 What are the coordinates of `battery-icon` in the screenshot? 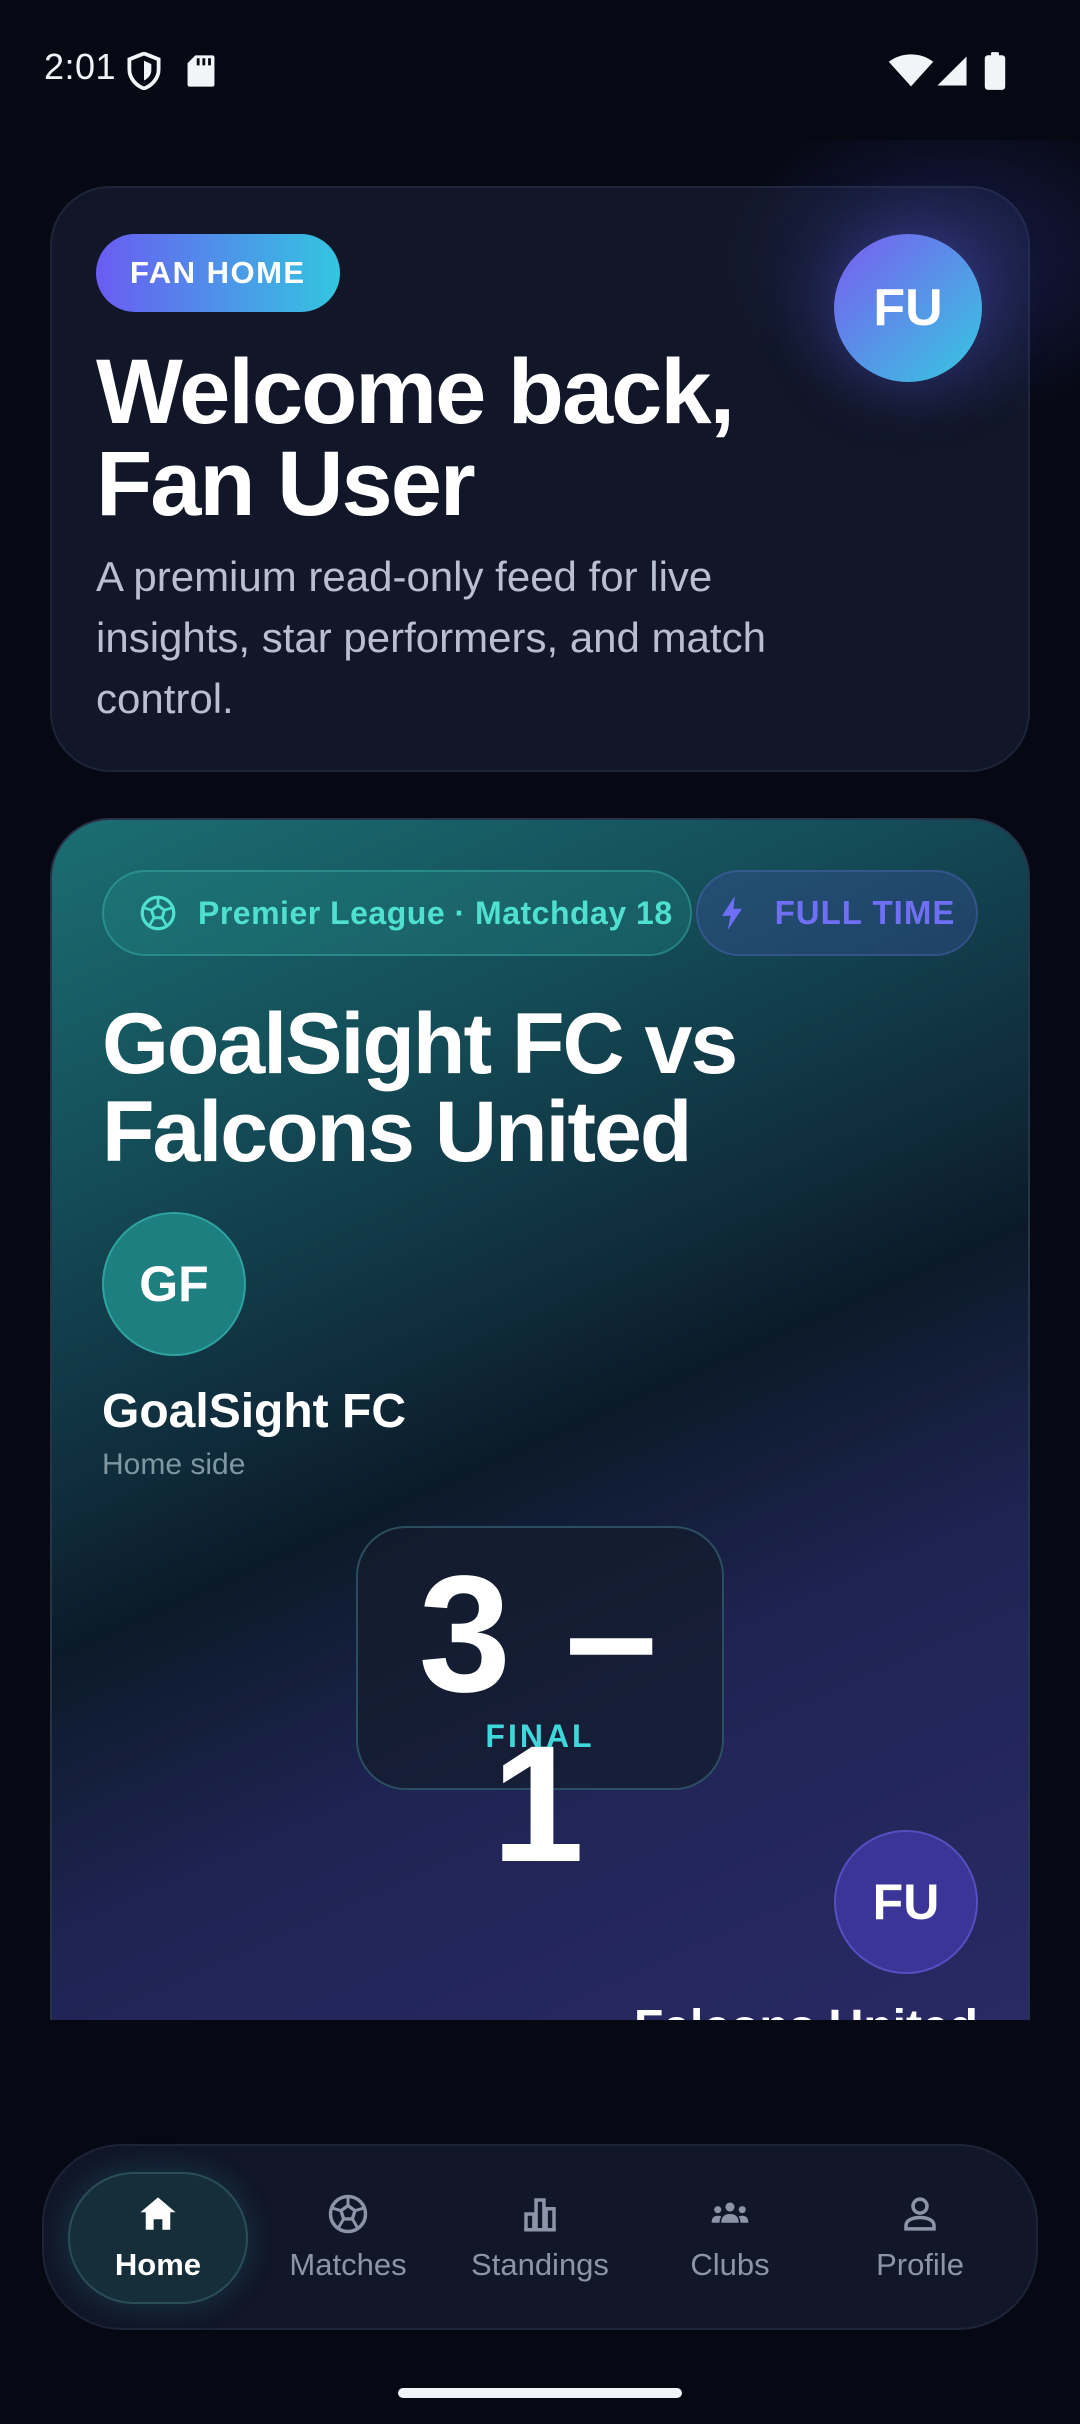 It's located at (995, 71).